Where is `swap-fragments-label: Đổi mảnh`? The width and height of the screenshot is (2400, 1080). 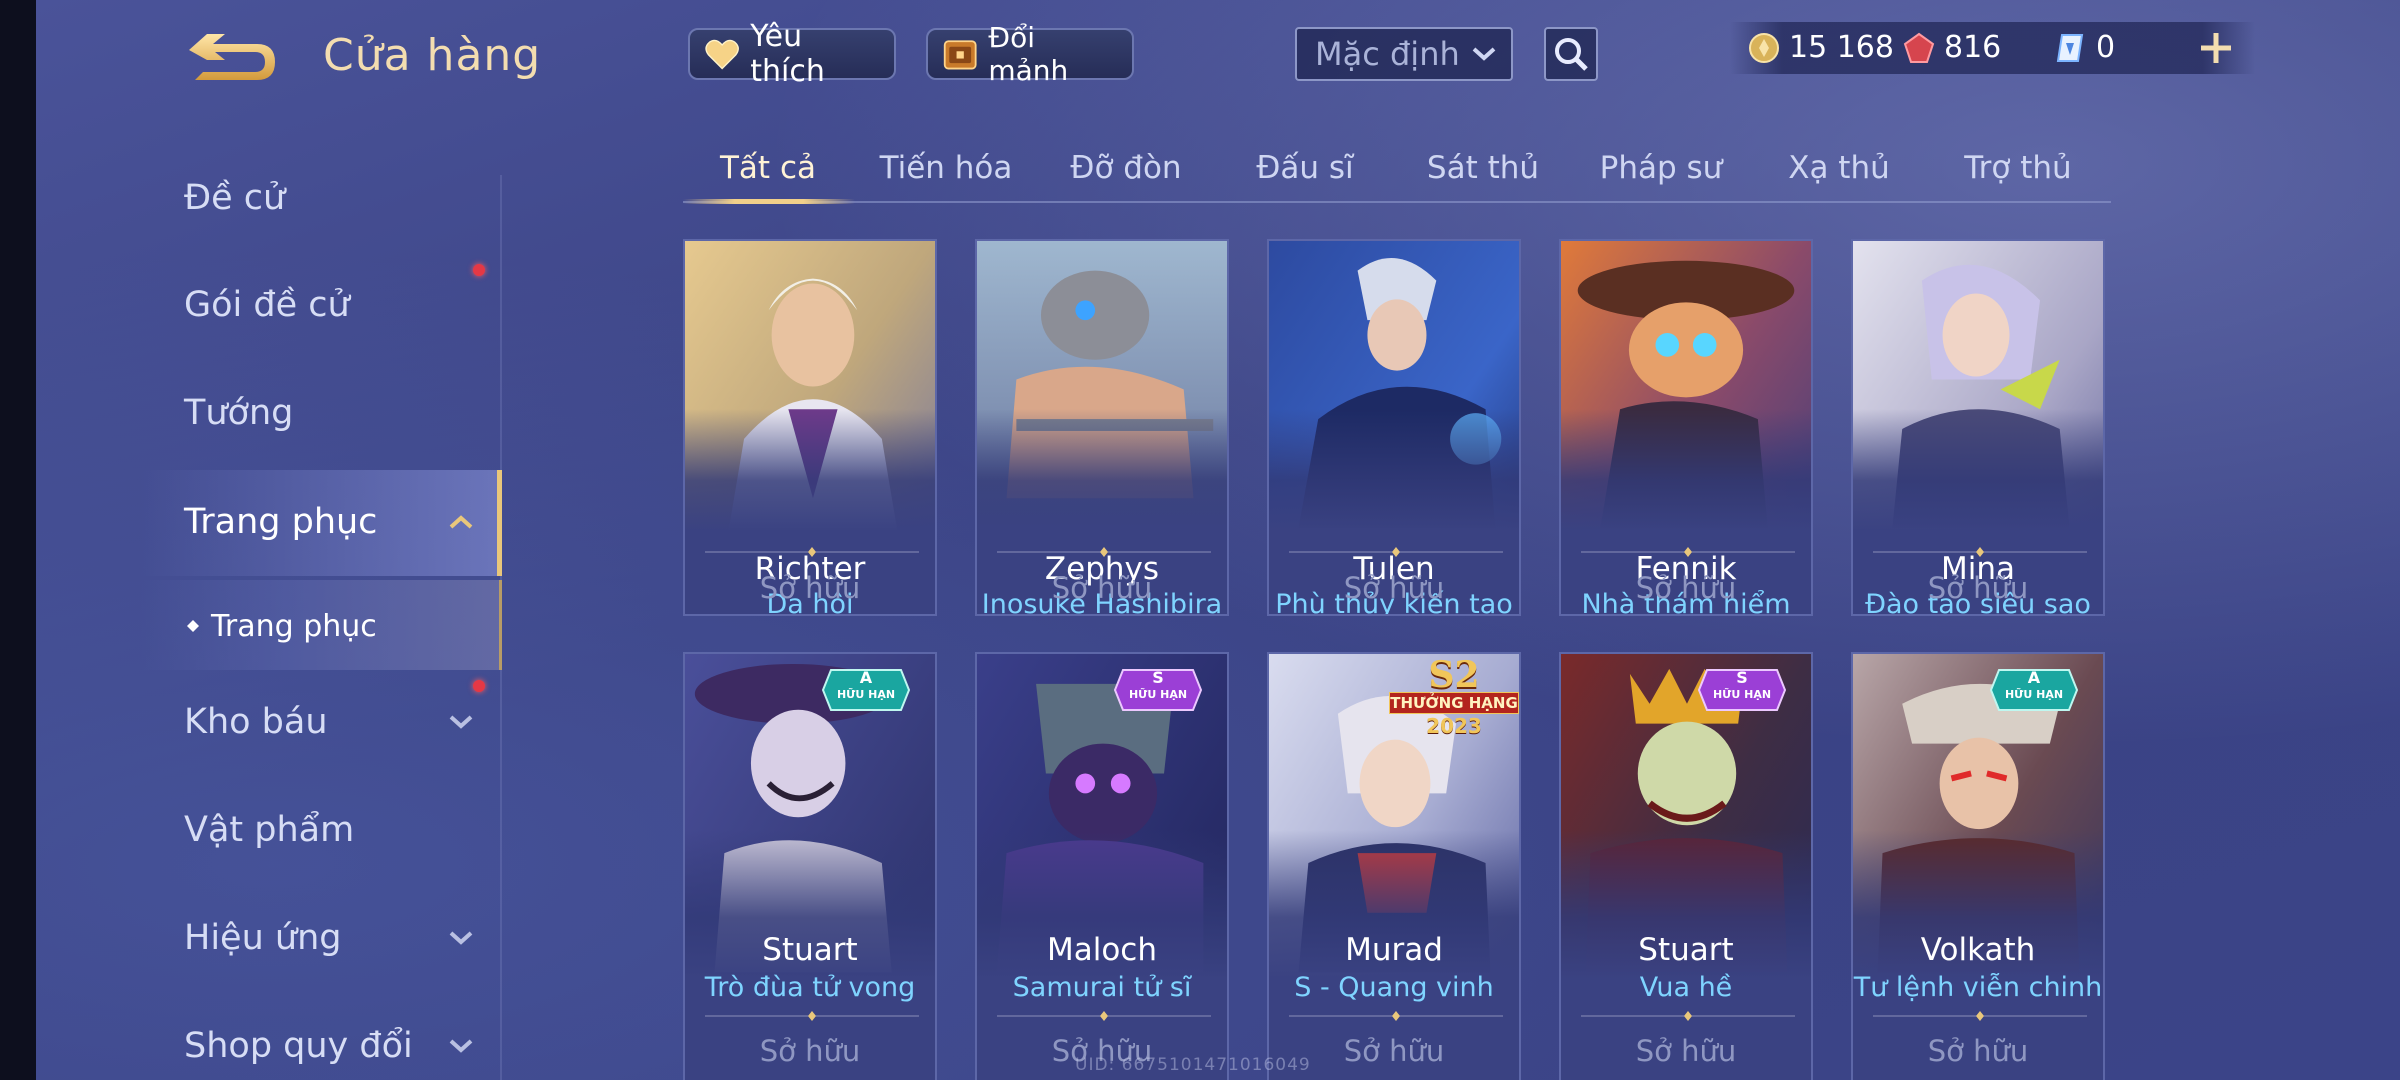
swap-fragments-label: Đổi mảnh is located at coordinates (1028, 54).